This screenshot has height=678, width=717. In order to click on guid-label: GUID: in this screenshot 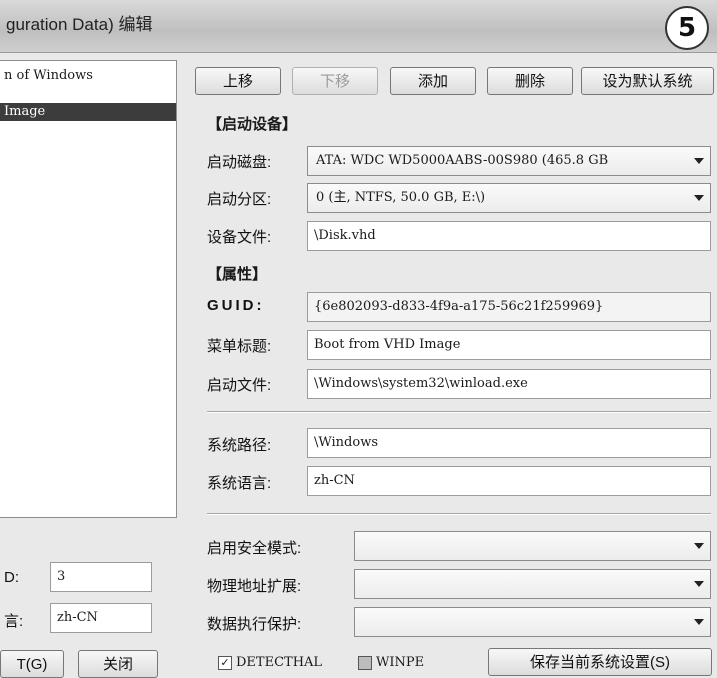, I will do `click(236, 305)`.